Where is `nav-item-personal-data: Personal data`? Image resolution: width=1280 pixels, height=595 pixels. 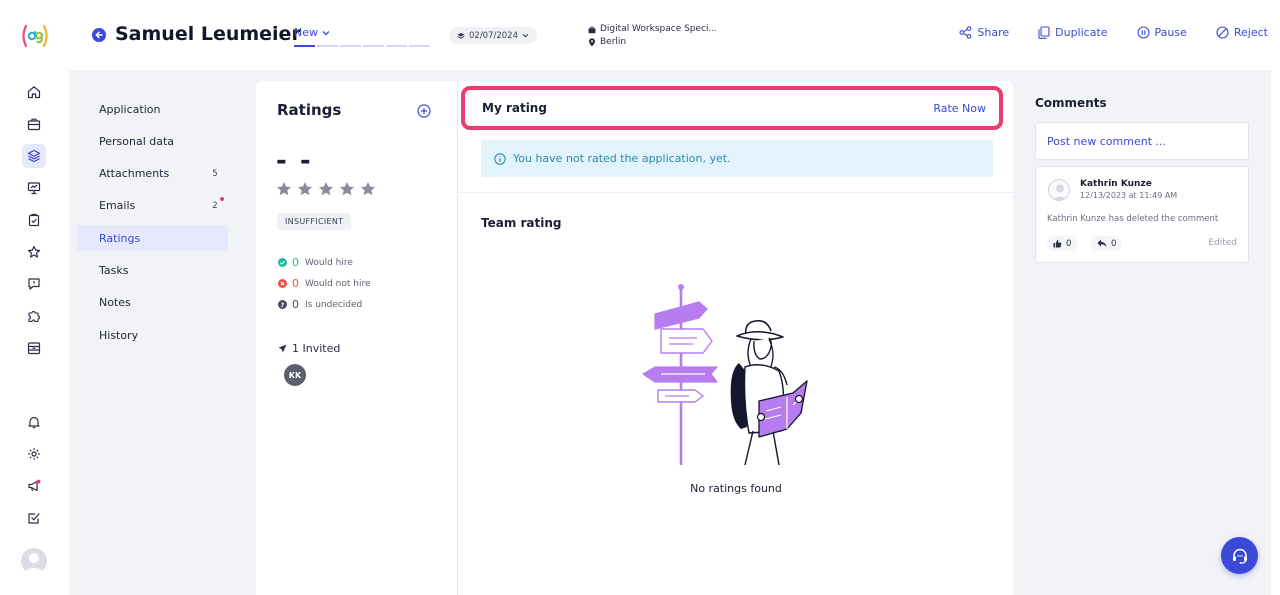
nav-item-personal-data: Personal data is located at coordinates (152, 141).